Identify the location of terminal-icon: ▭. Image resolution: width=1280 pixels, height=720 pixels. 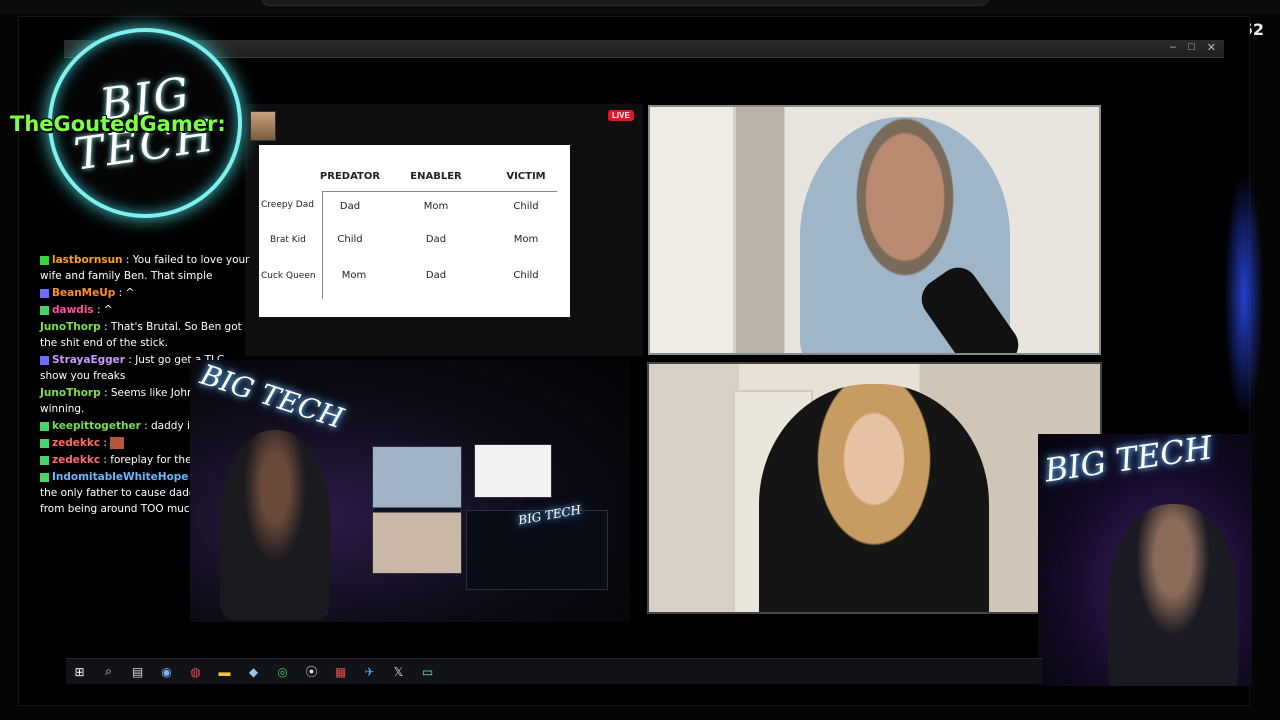
(427, 671).